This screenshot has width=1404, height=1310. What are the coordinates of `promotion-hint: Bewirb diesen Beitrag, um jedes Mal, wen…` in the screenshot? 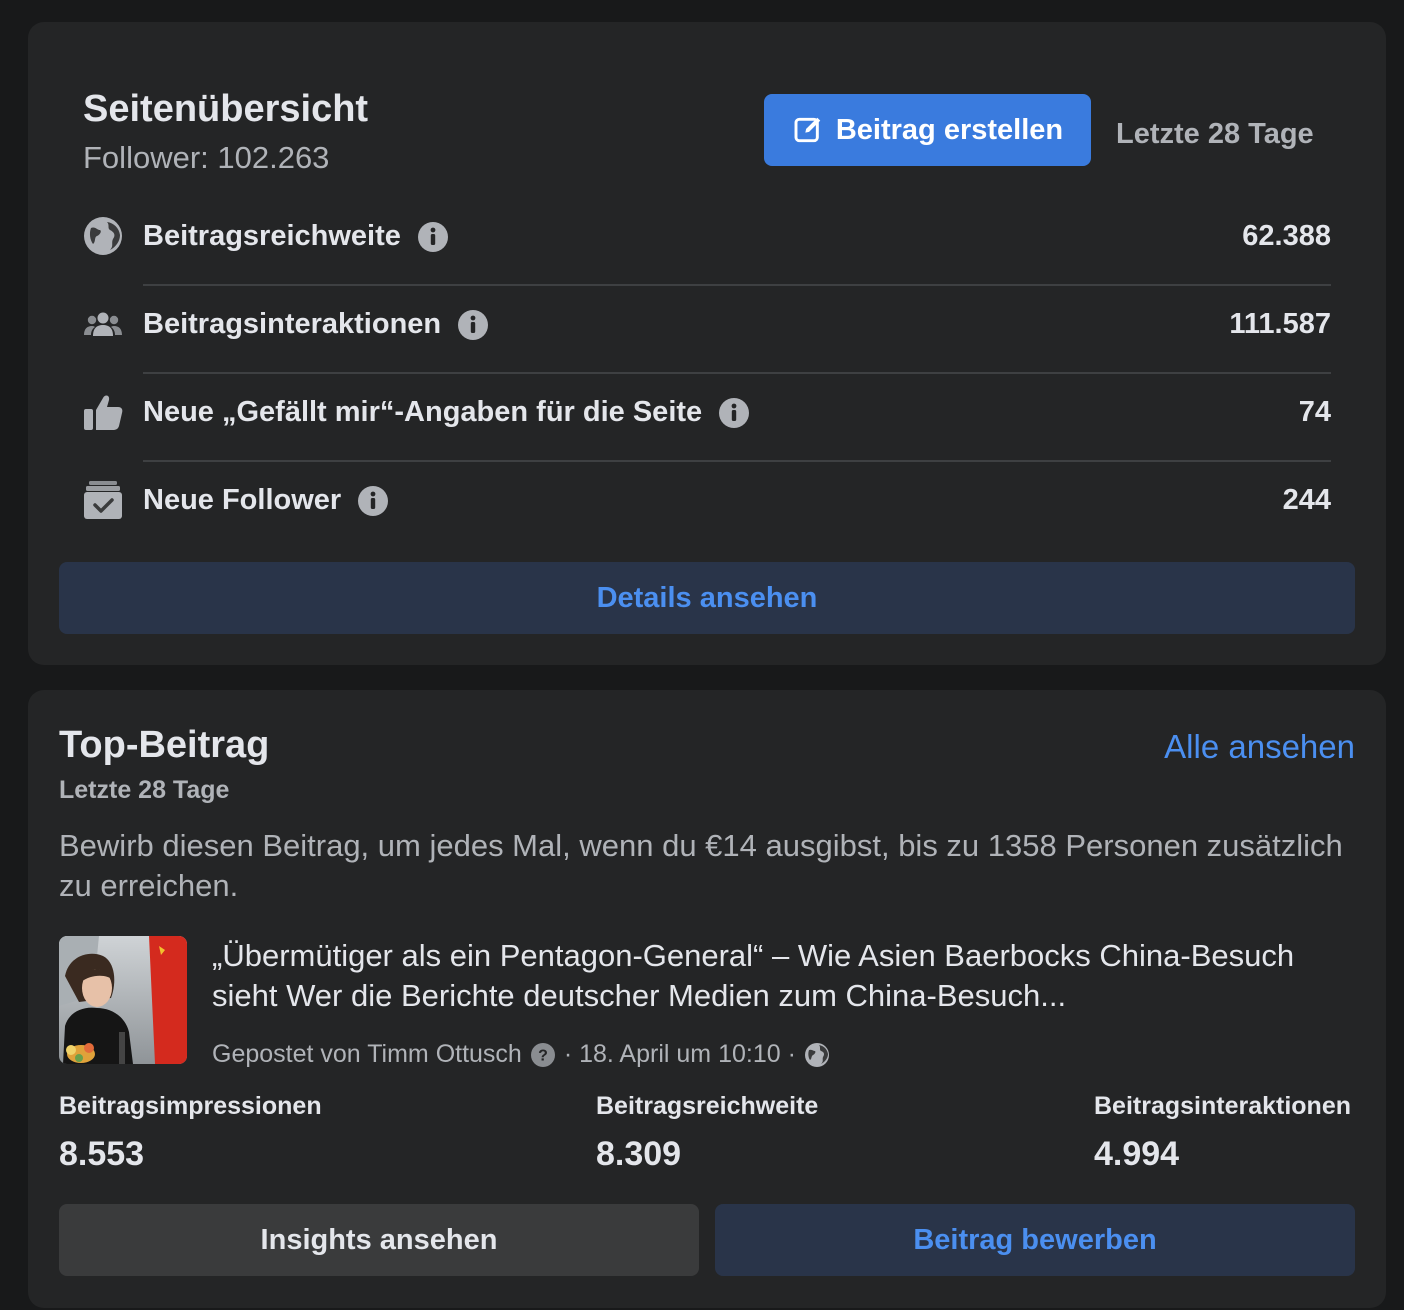 It's located at (701, 865).